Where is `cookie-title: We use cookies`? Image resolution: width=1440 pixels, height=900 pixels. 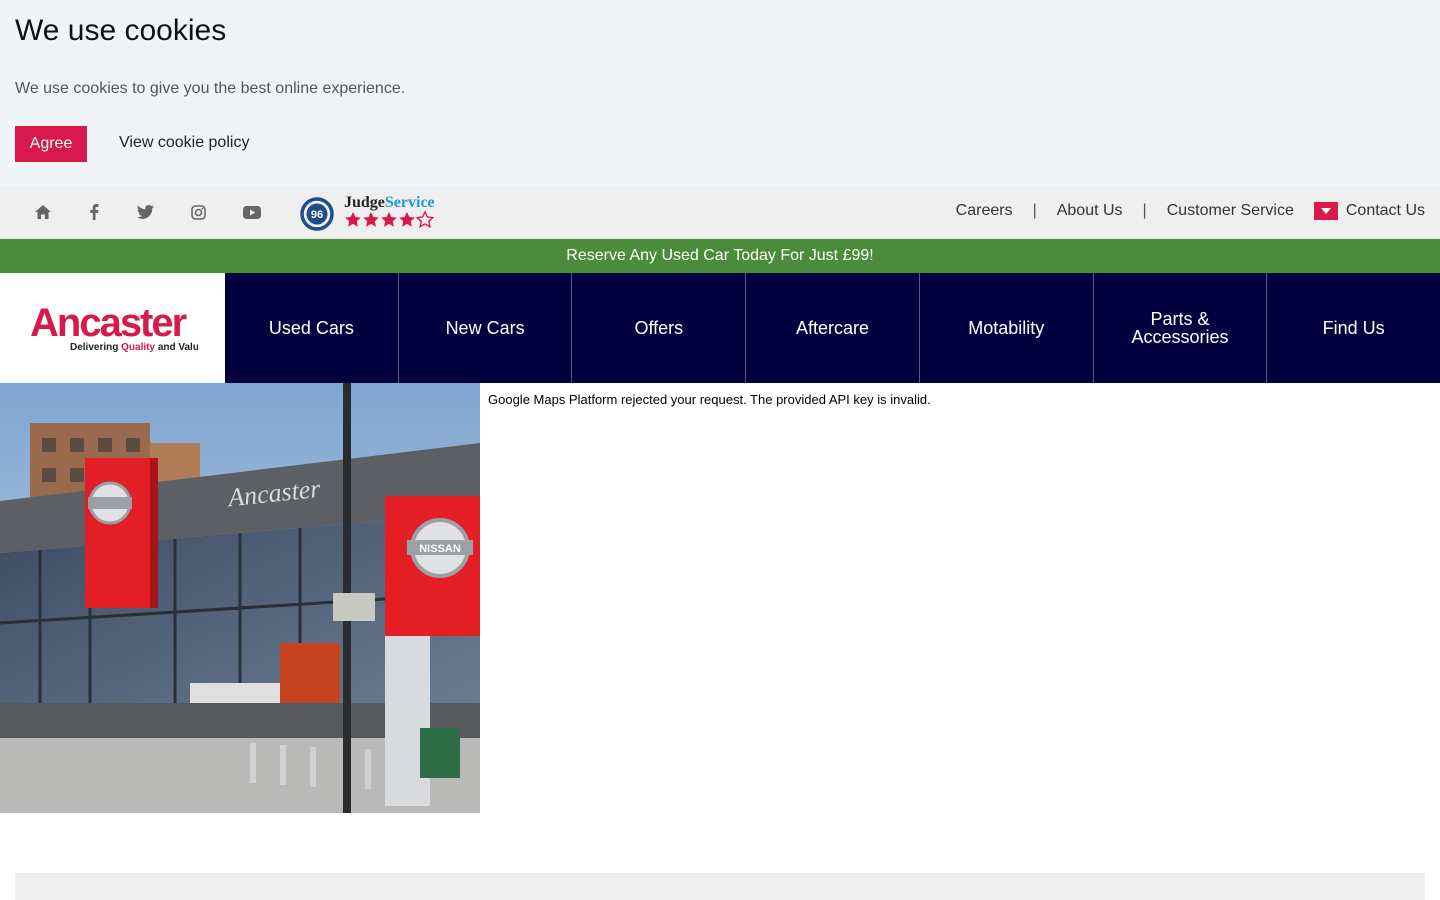 cookie-title: We use cookies is located at coordinates (121, 30).